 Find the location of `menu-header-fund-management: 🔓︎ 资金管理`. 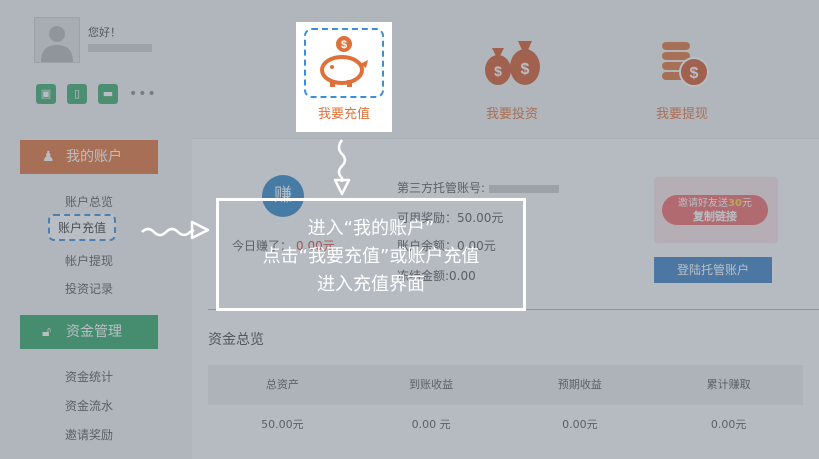

menu-header-fund-management: 🔓︎ 资金管理 is located at coordinates (89, 332).